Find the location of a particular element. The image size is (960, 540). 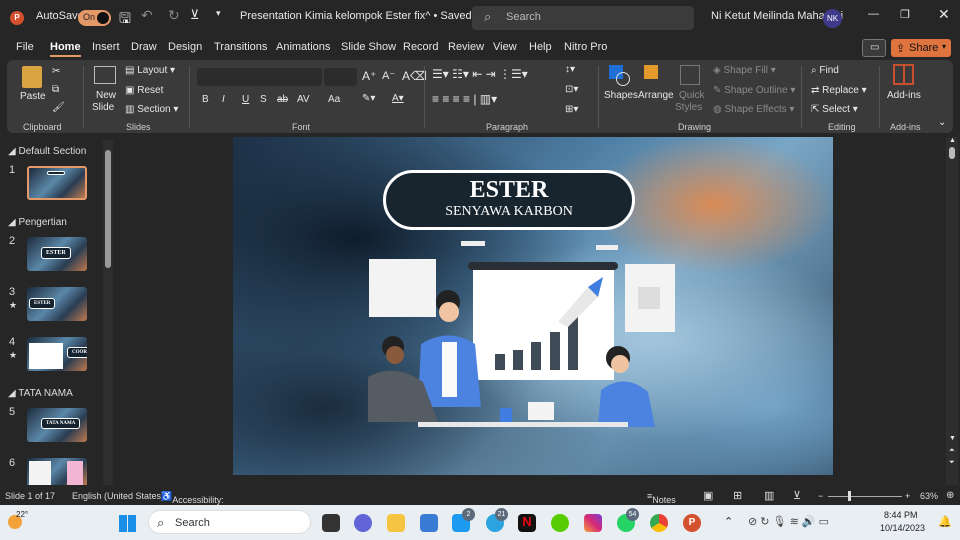

tab-review: Review is located at coordinates (466, 47).